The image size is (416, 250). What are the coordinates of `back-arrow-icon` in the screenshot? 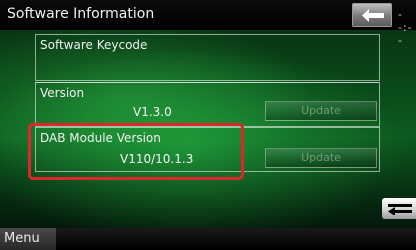 It's located at (373, 15).